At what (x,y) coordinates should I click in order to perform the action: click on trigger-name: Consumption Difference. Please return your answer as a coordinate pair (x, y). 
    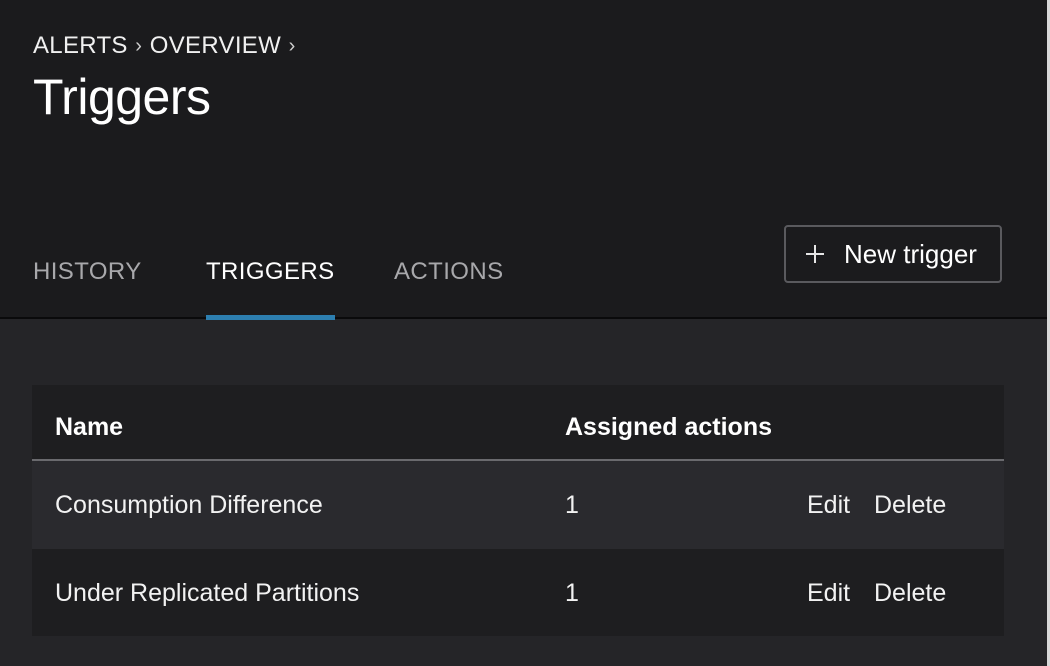
    Looking at the image, I should click on (189, 505).